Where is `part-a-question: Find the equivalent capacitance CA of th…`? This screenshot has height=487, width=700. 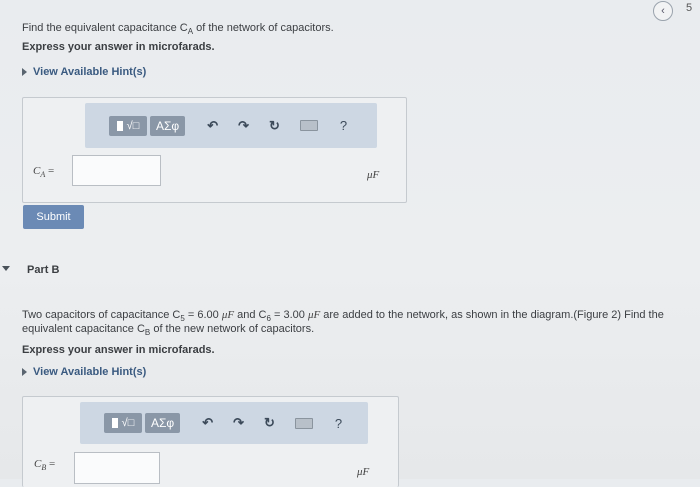
part-a-question: Find the equivalent capacitance CA of th… is located at coordinates (178, 29).